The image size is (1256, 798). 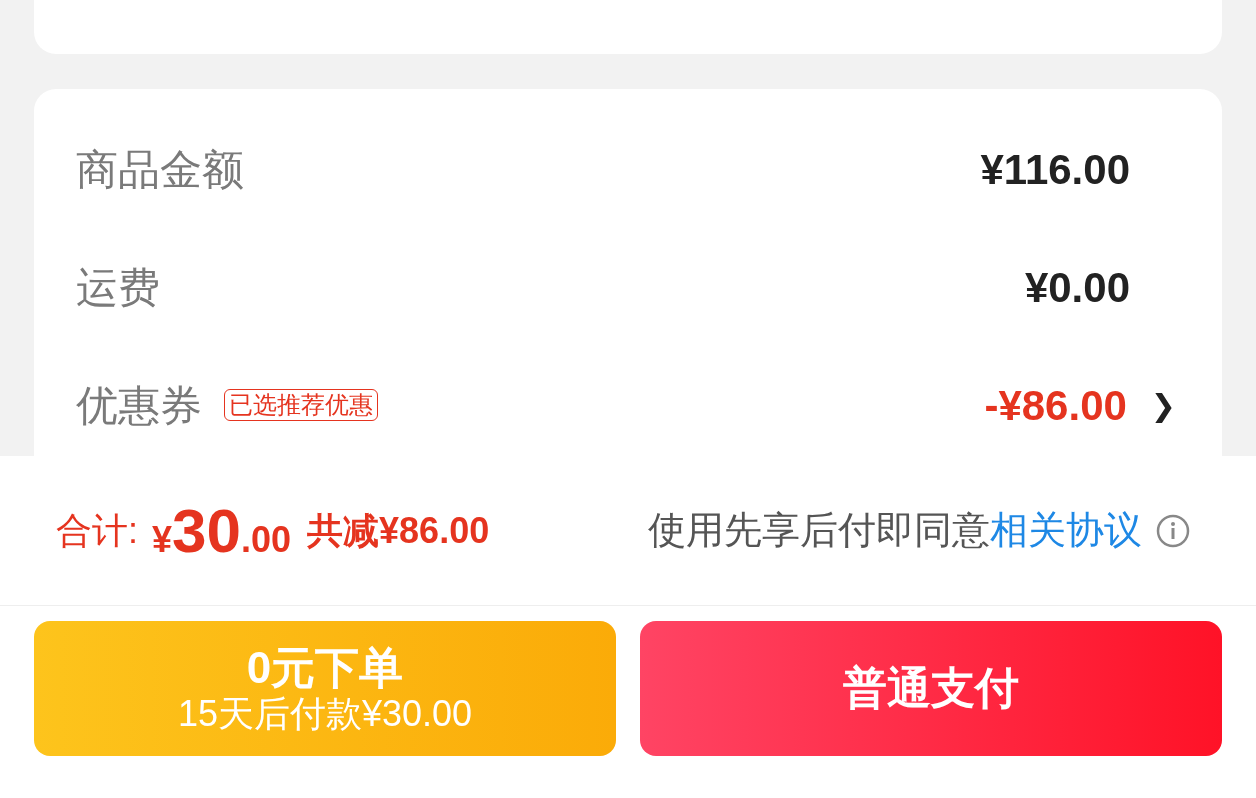 What do you see at coordinates (931, 688) in the screenshot?
I see `pay-button: 普通支付` at bounding box center [931, 688].